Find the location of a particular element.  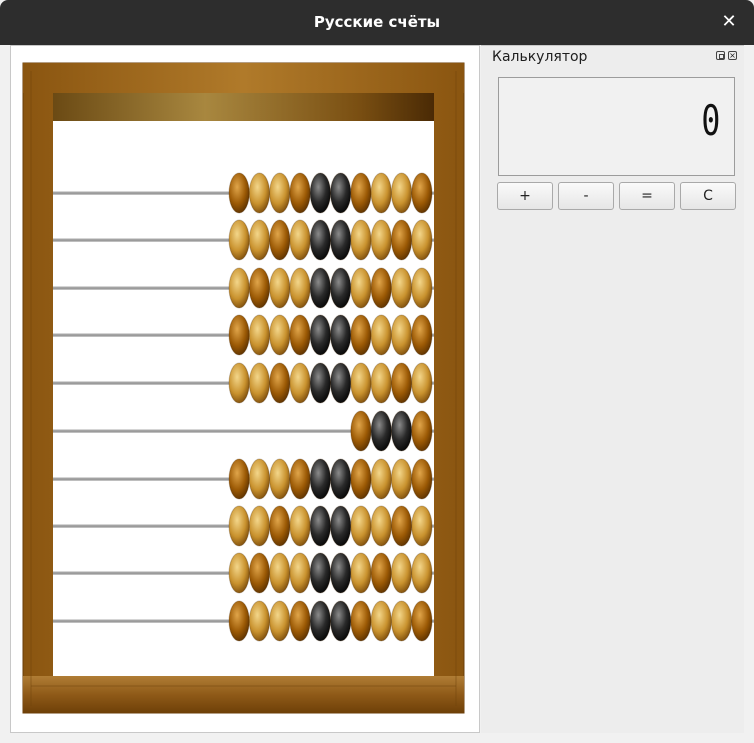

dock-close-icon: × is located at coordinates (732, 55).